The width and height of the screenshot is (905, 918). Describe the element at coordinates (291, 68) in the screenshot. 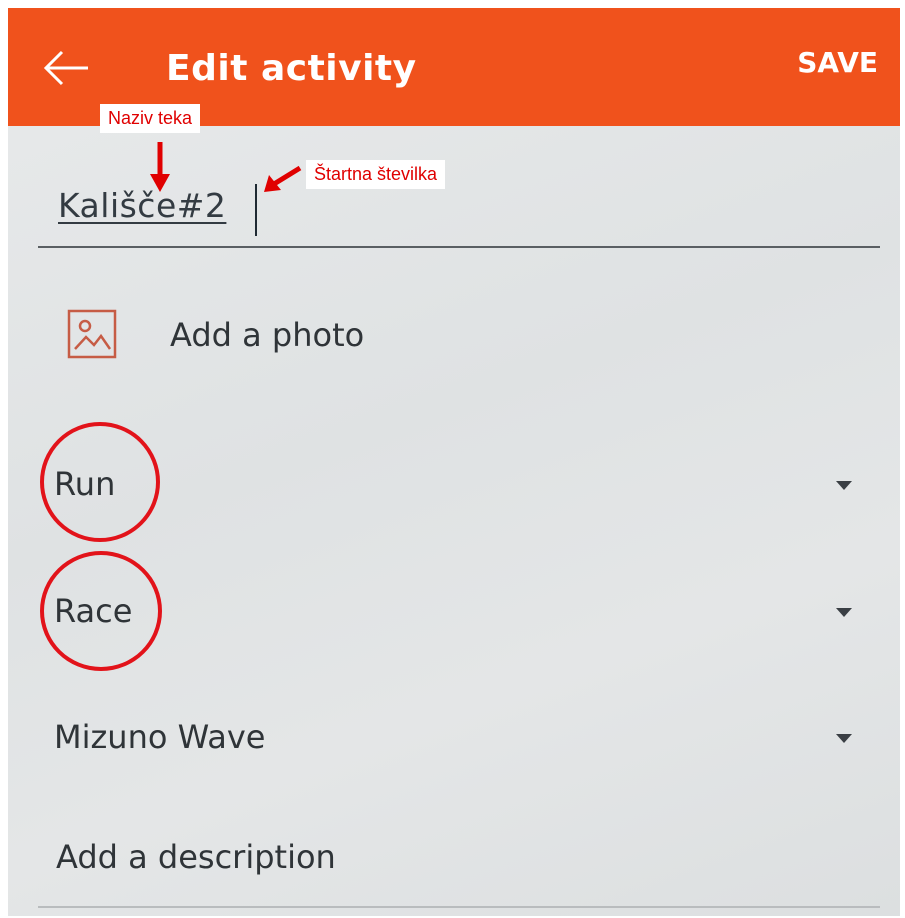

I see `page-title: Edit activity` at that location.